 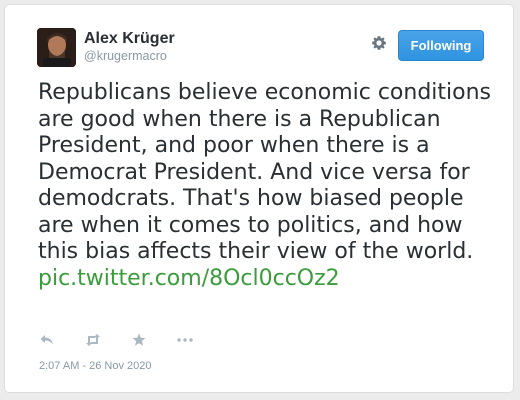 What do you see at coordinates (47, 340) in the screenshot?
I see `reply-icon` at bounding box center [47, 340].